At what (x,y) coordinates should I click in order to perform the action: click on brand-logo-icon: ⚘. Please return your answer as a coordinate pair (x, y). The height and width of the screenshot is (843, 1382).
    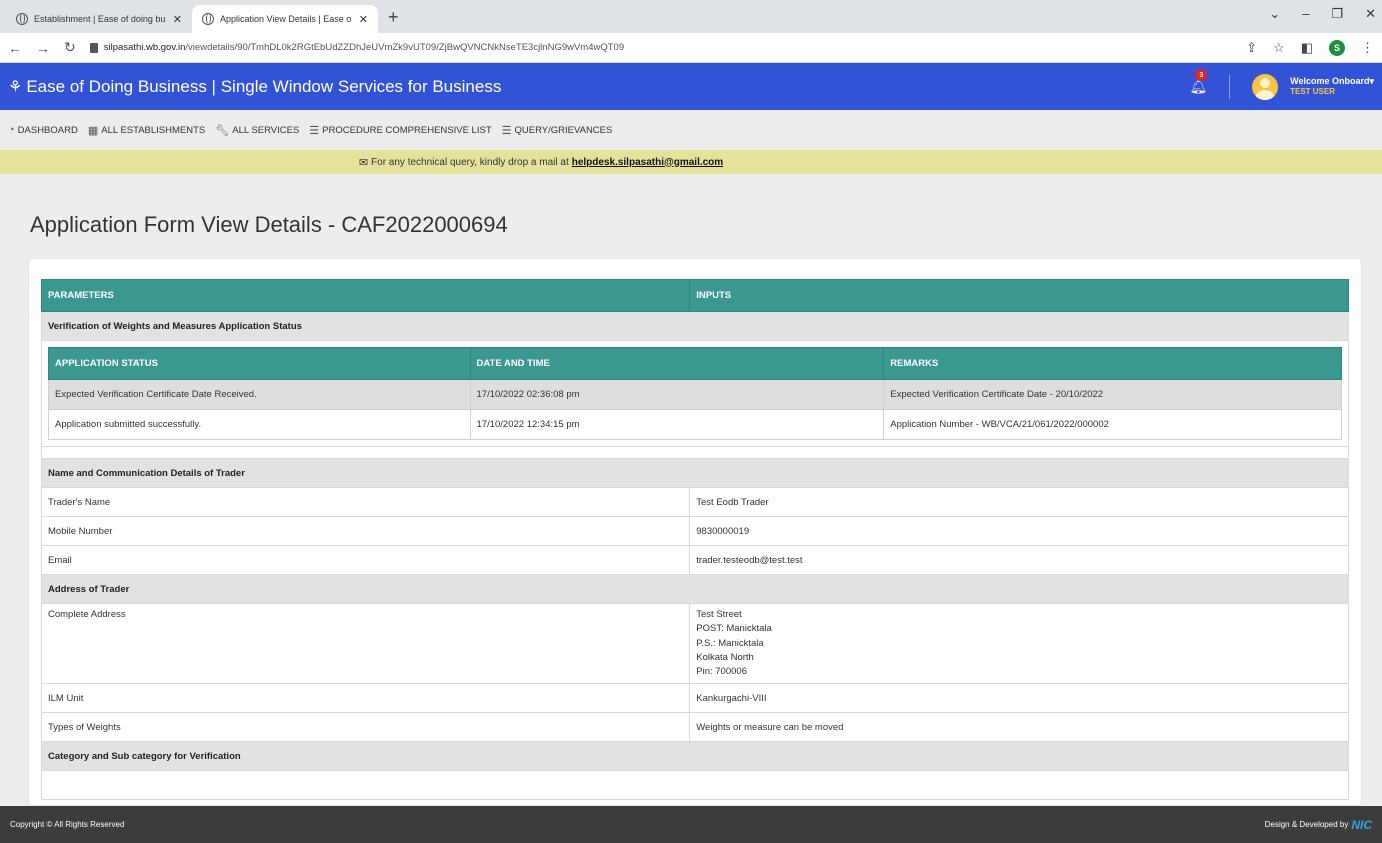
    Looking at the image, I should click on (15, 87).